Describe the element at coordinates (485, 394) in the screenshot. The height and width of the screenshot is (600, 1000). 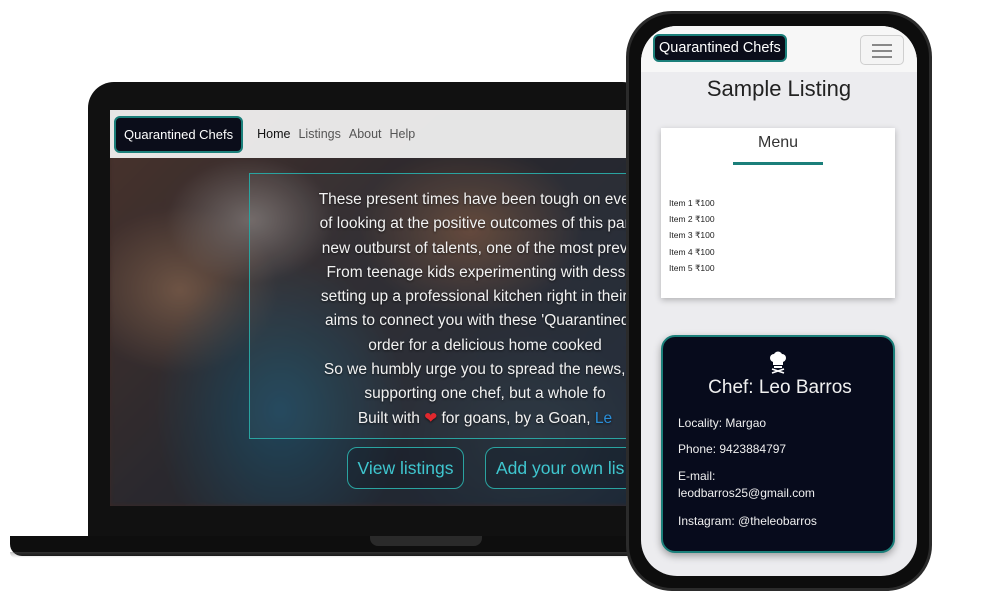
I see `hero-line: supporting one chef, but a whole fo` at that location.